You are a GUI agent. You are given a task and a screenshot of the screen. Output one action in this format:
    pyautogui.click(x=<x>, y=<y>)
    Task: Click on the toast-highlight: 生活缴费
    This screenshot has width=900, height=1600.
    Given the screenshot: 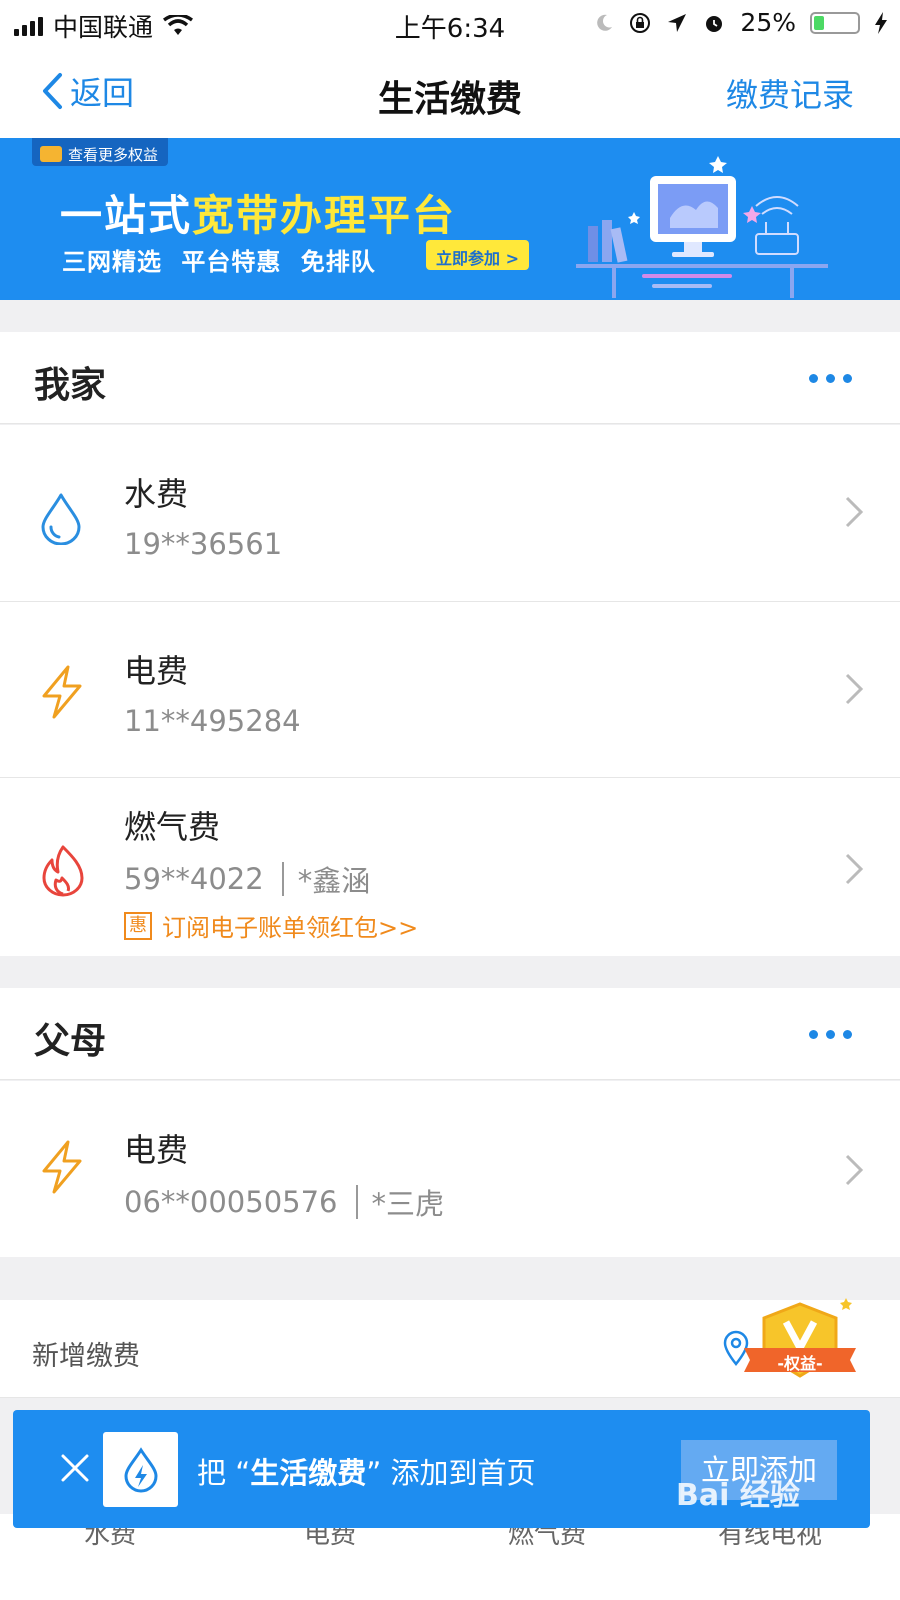 What is the action you would take?
    pyautogui.click(x=308, y=1473)
    